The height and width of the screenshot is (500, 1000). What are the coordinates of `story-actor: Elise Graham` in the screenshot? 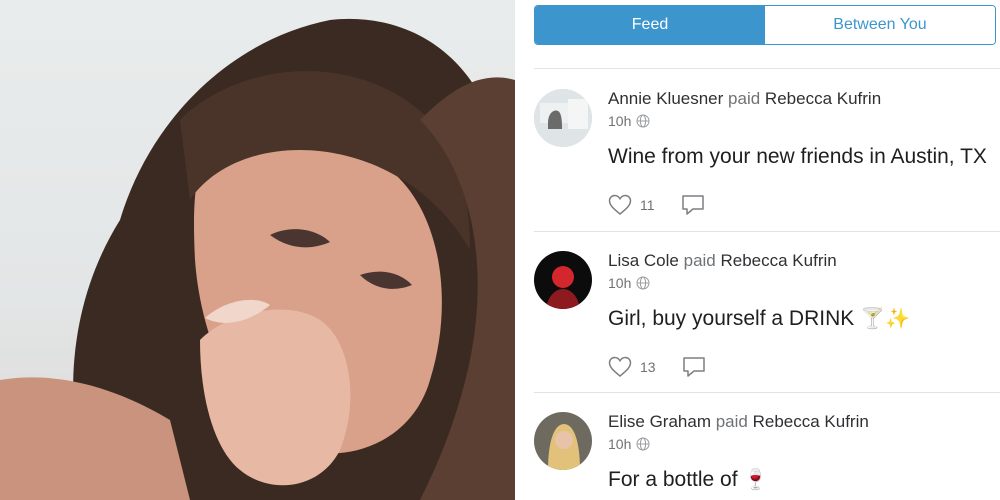 It's located at (659, 421).